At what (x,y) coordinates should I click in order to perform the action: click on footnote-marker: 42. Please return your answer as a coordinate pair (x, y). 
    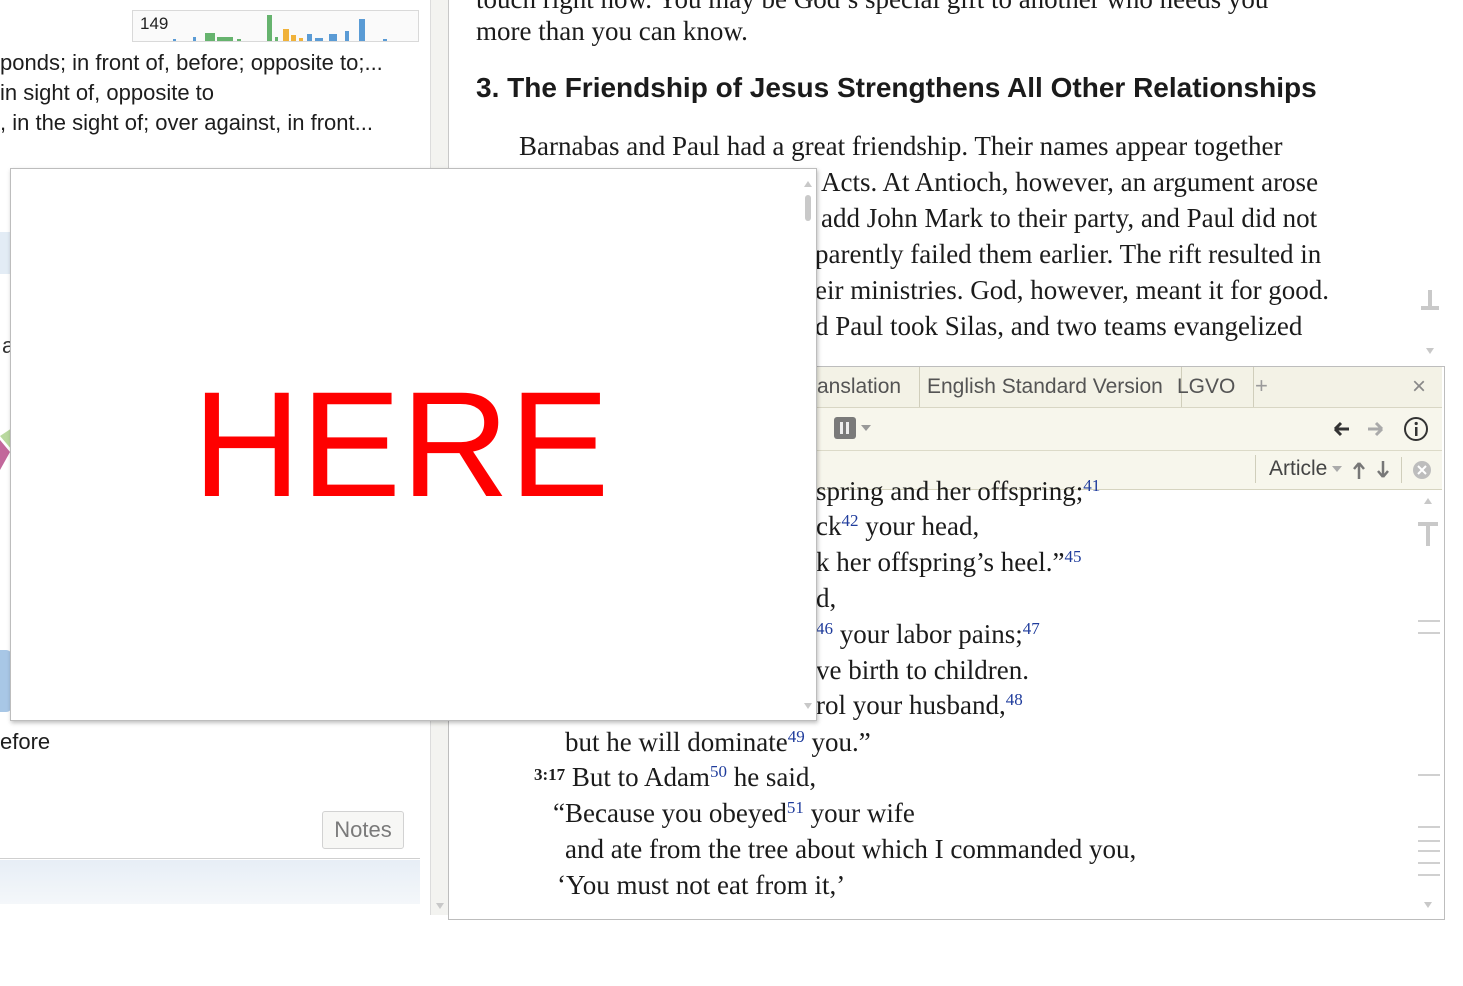
    Looking at the image, I should click on (849, 520).